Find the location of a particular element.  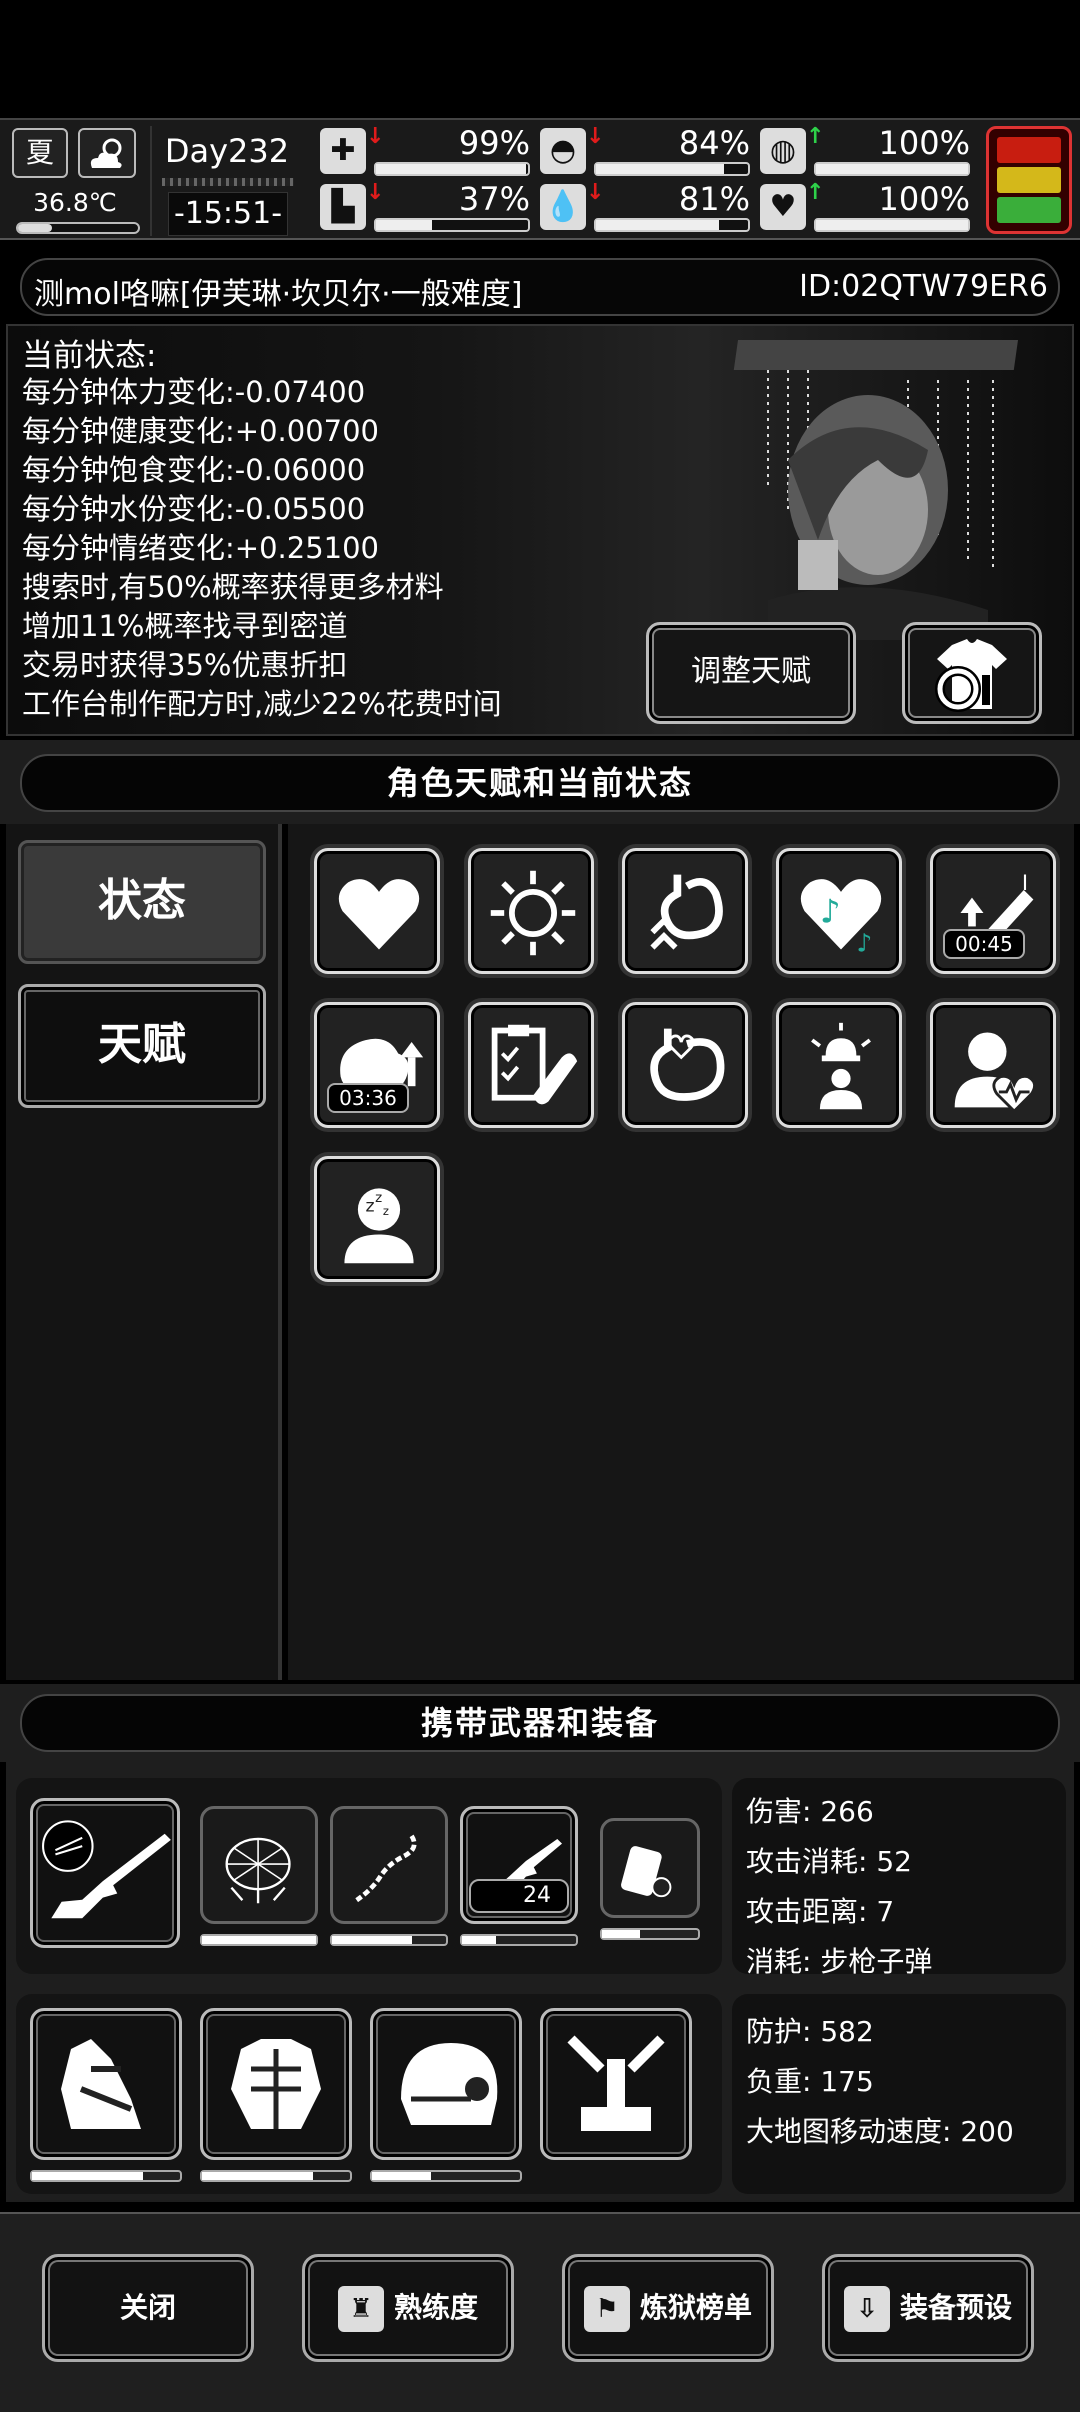

water-drop-icon: 💧 is located at coordinates (563, 207).